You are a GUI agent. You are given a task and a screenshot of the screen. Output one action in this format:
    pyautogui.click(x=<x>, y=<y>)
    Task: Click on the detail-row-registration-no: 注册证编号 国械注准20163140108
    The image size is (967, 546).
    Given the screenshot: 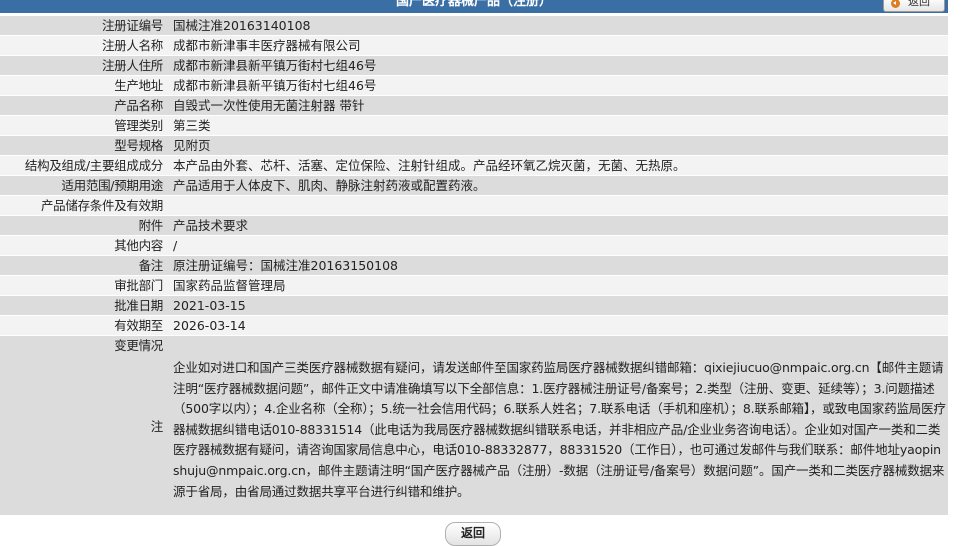 What is the action you would take?
    pyautogui.click(x=474, y=26)
    